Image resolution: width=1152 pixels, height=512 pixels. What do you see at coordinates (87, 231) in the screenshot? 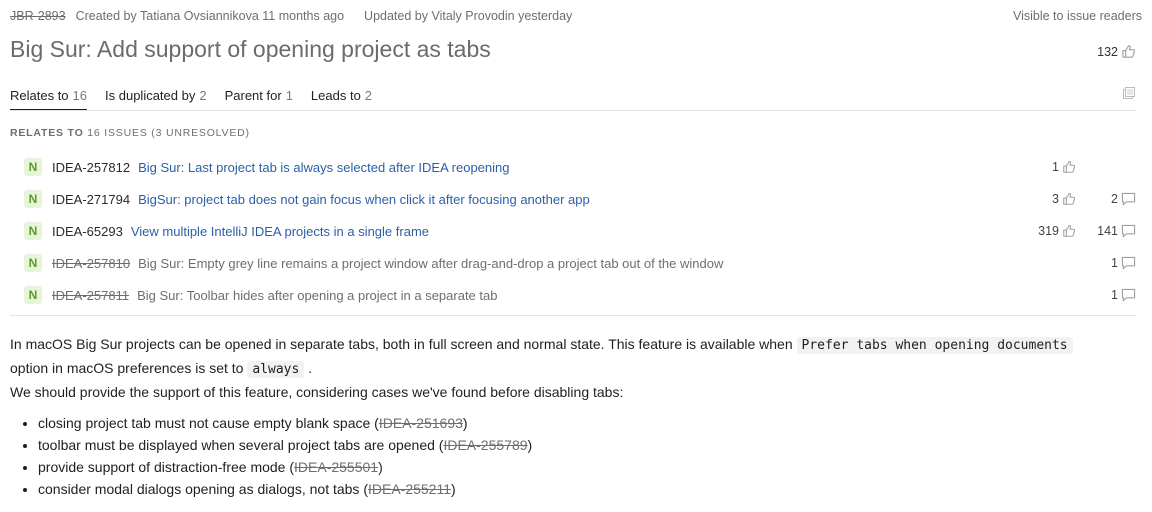
I see `issue-key-link: IDEA-65293` at bounding box center [87, 231].